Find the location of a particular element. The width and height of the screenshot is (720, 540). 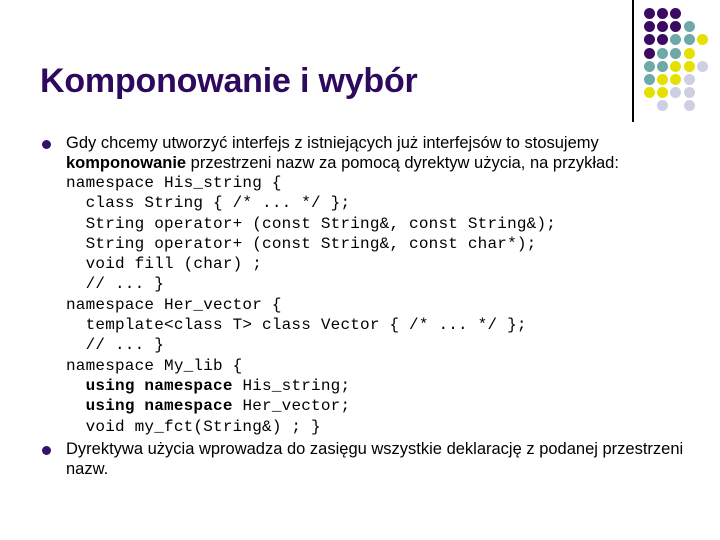

code-keyword-1: using namespace is located at coordinates (159, 385).